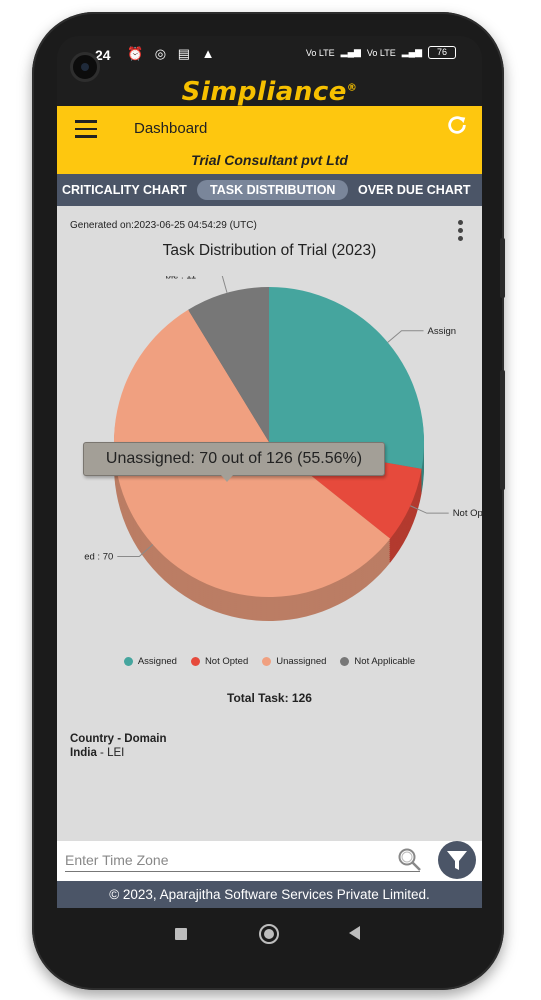  Describe the element at coordinates (467, 513) in the screenshot. I see `pie-data-label: Not Op` at that location.